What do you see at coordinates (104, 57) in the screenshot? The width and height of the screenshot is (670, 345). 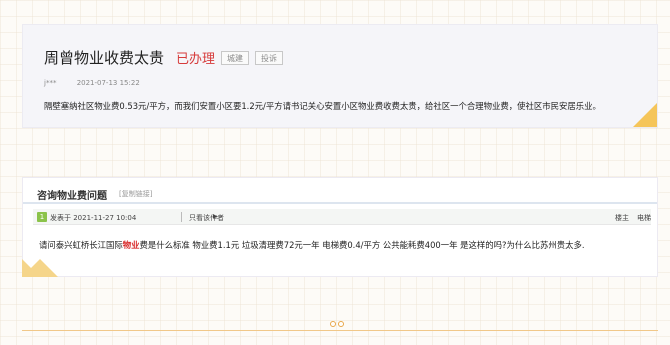 I see `complaint-title: 周曾物业收费太贵` at bounding box center [104, 57].